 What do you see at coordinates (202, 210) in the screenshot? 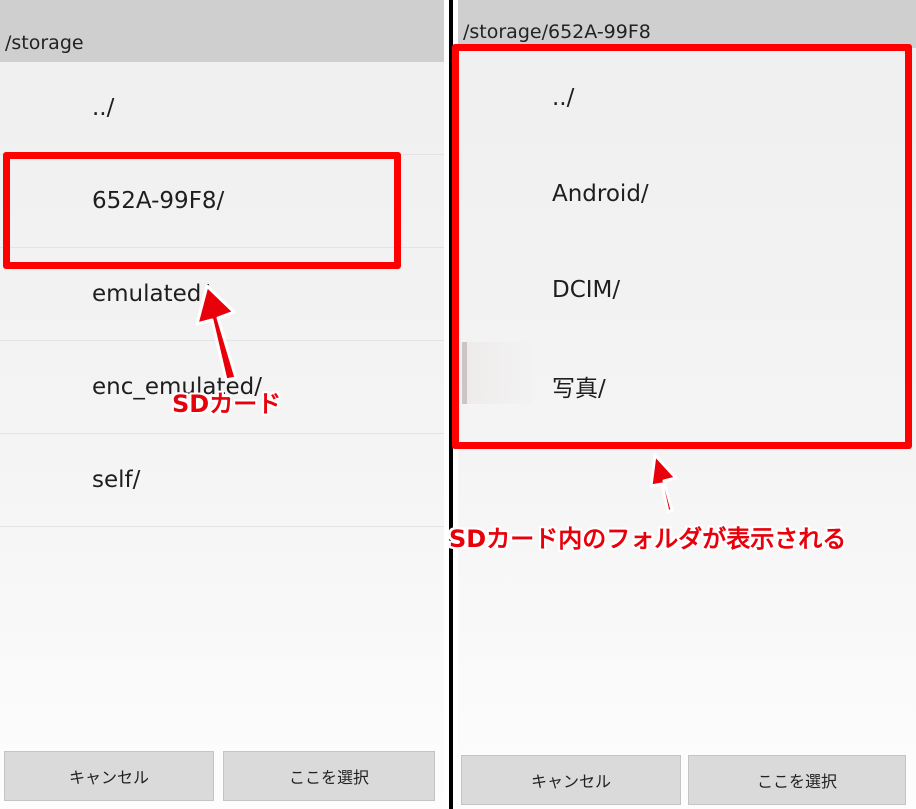
I see `sd-card-highlight-box` at bounding box center [202, 210].